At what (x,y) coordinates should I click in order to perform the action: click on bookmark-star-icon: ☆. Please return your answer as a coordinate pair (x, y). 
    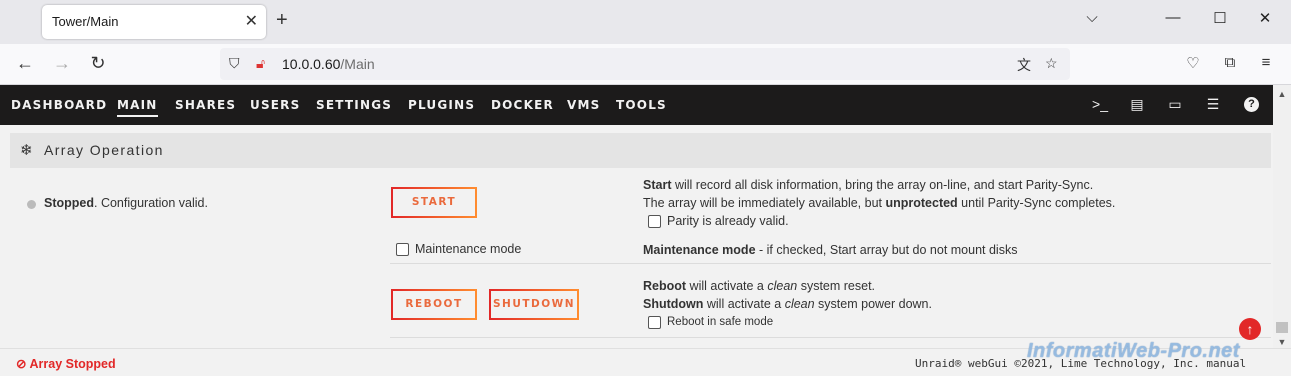
    Looking at the image, I should click on (1051, 63).